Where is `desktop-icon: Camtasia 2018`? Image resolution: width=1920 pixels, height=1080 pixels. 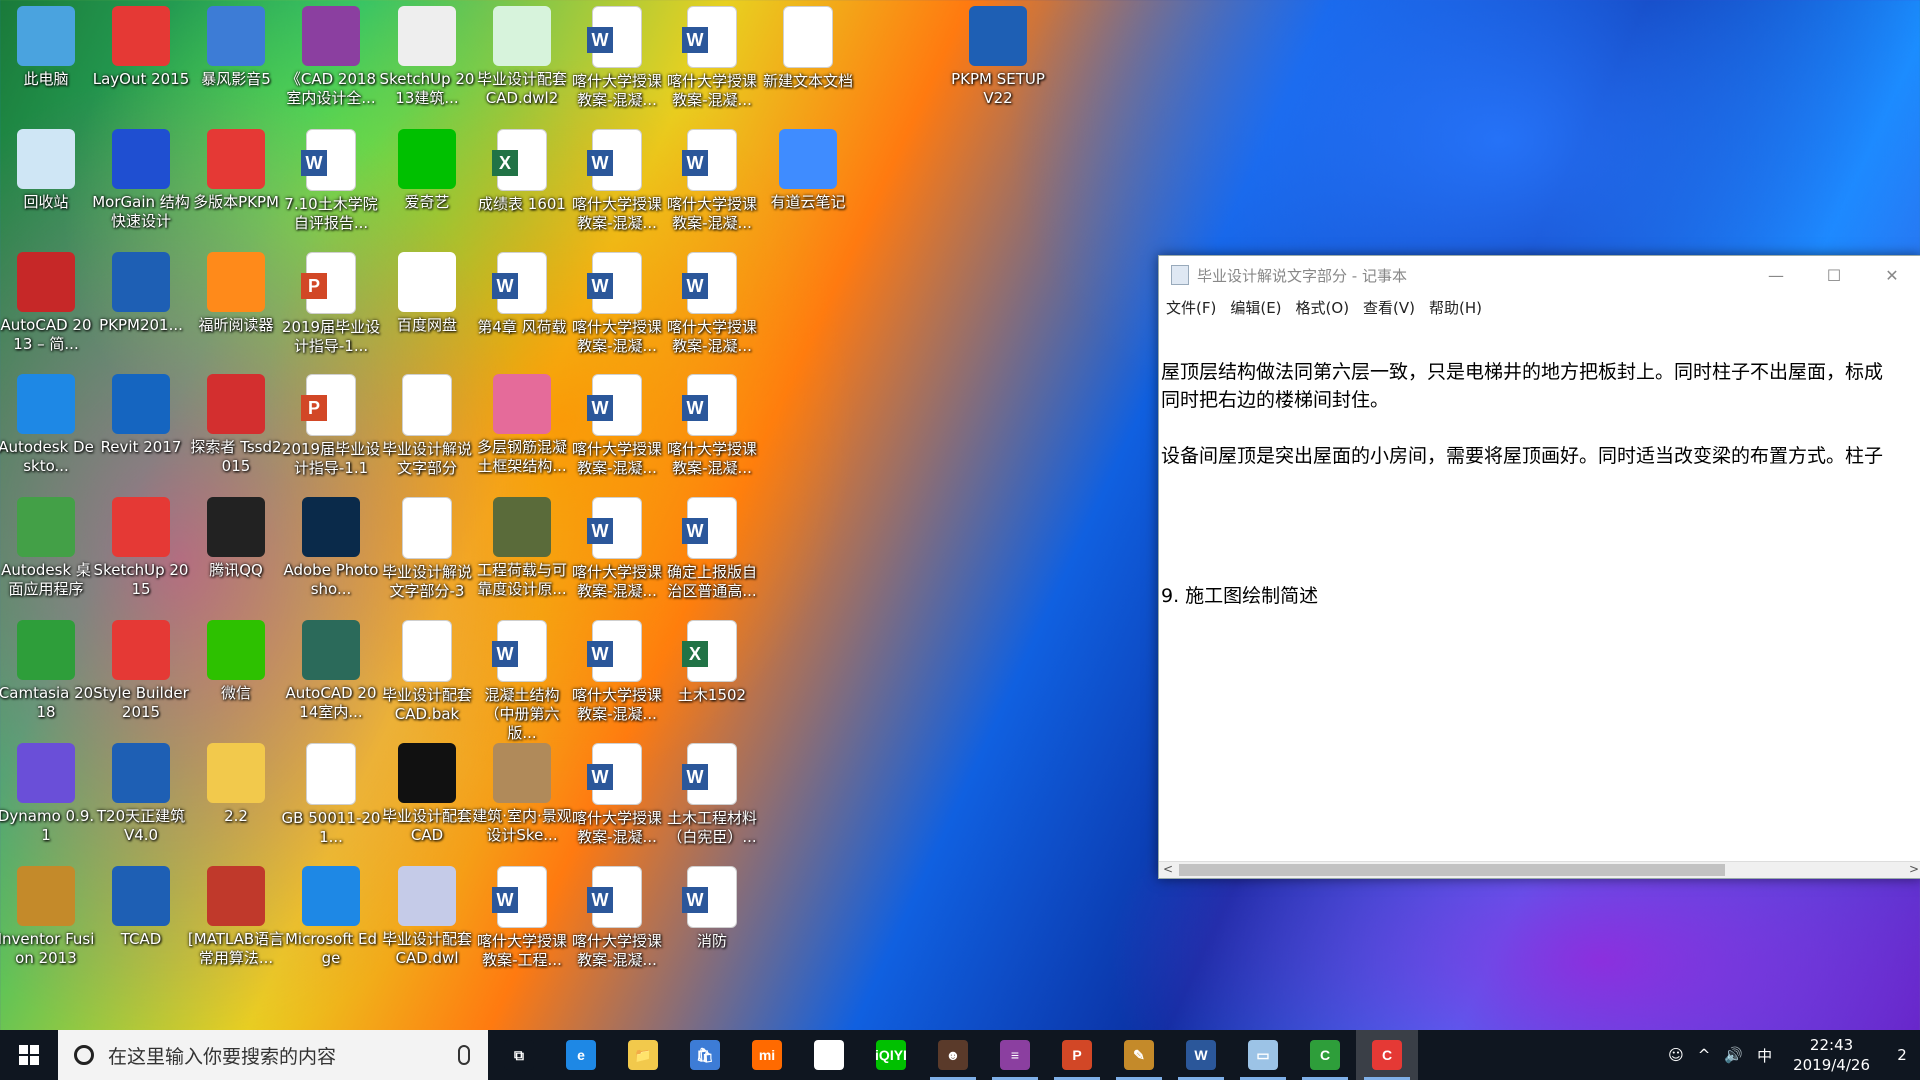
desktop-icon: Camtasia 2018 is located at coordinates (46, 669).